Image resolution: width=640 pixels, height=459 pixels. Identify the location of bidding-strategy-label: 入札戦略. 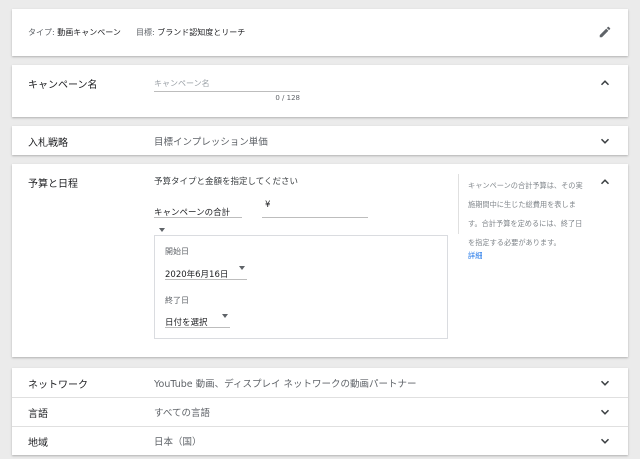
(48, 143).